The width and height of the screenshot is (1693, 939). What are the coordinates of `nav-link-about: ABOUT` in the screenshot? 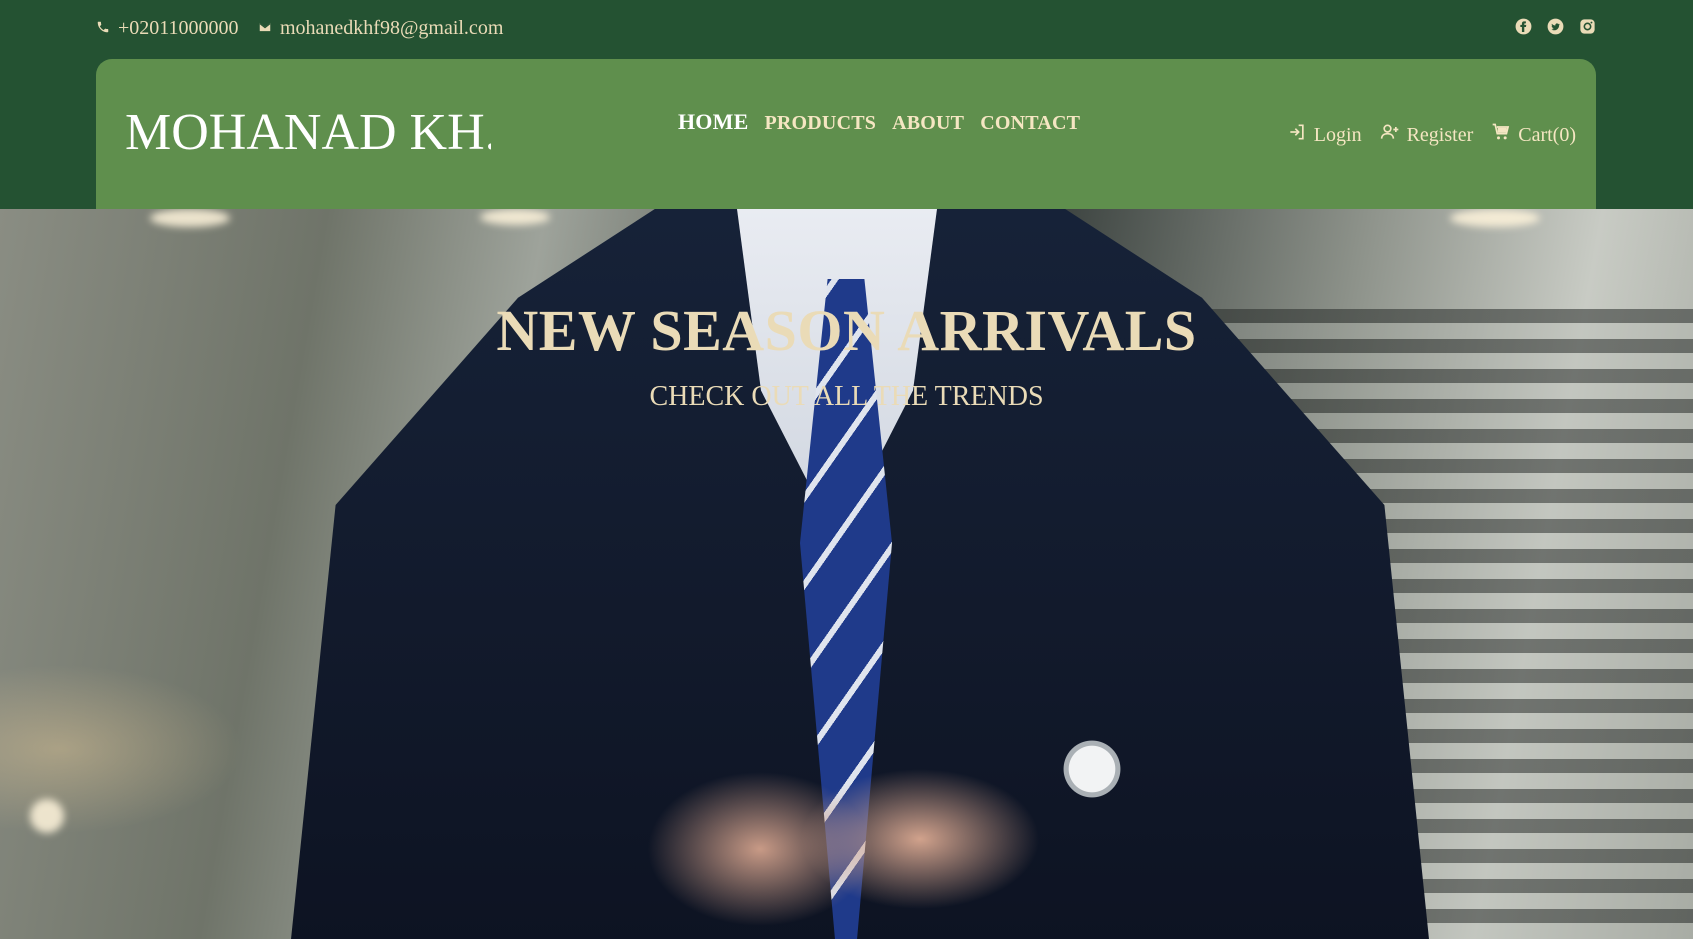 It's located at (928, 123).